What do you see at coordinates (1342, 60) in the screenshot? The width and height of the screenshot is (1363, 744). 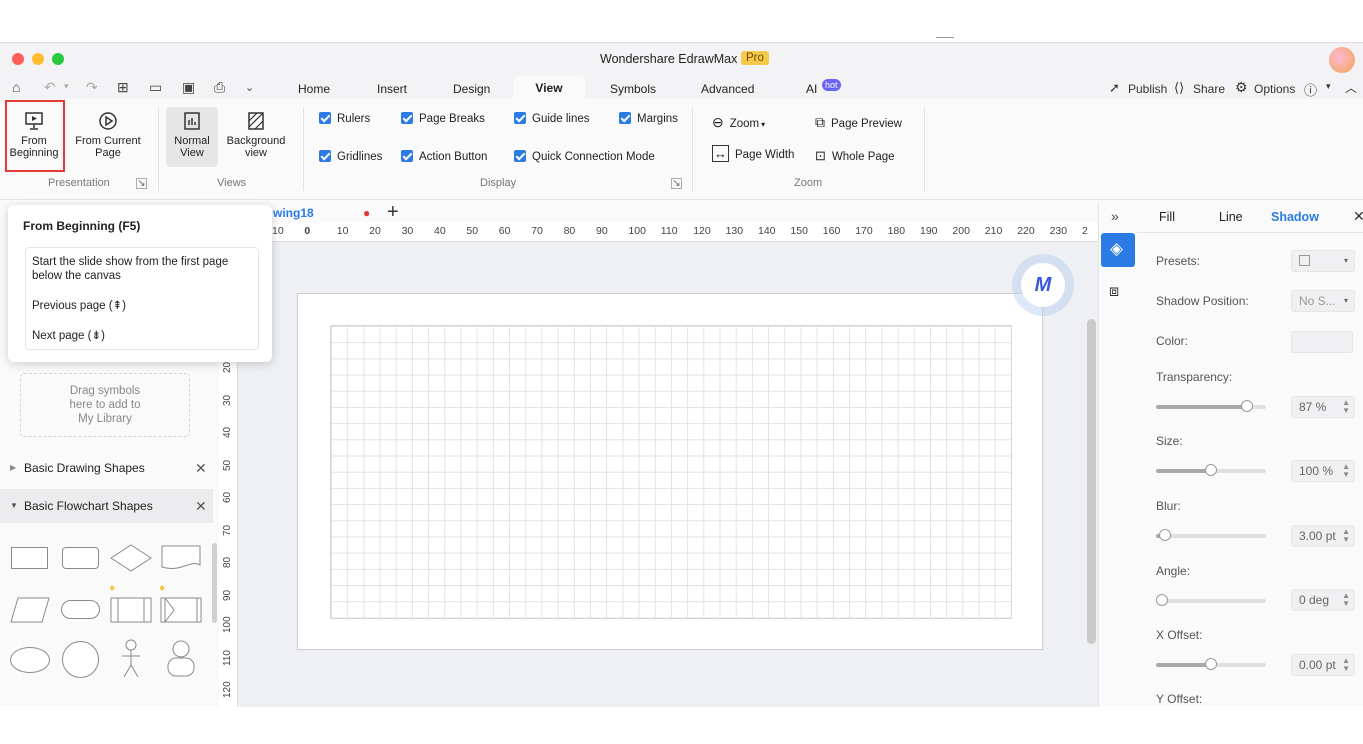 I see `avatar` at bounding box center [1342, 60].